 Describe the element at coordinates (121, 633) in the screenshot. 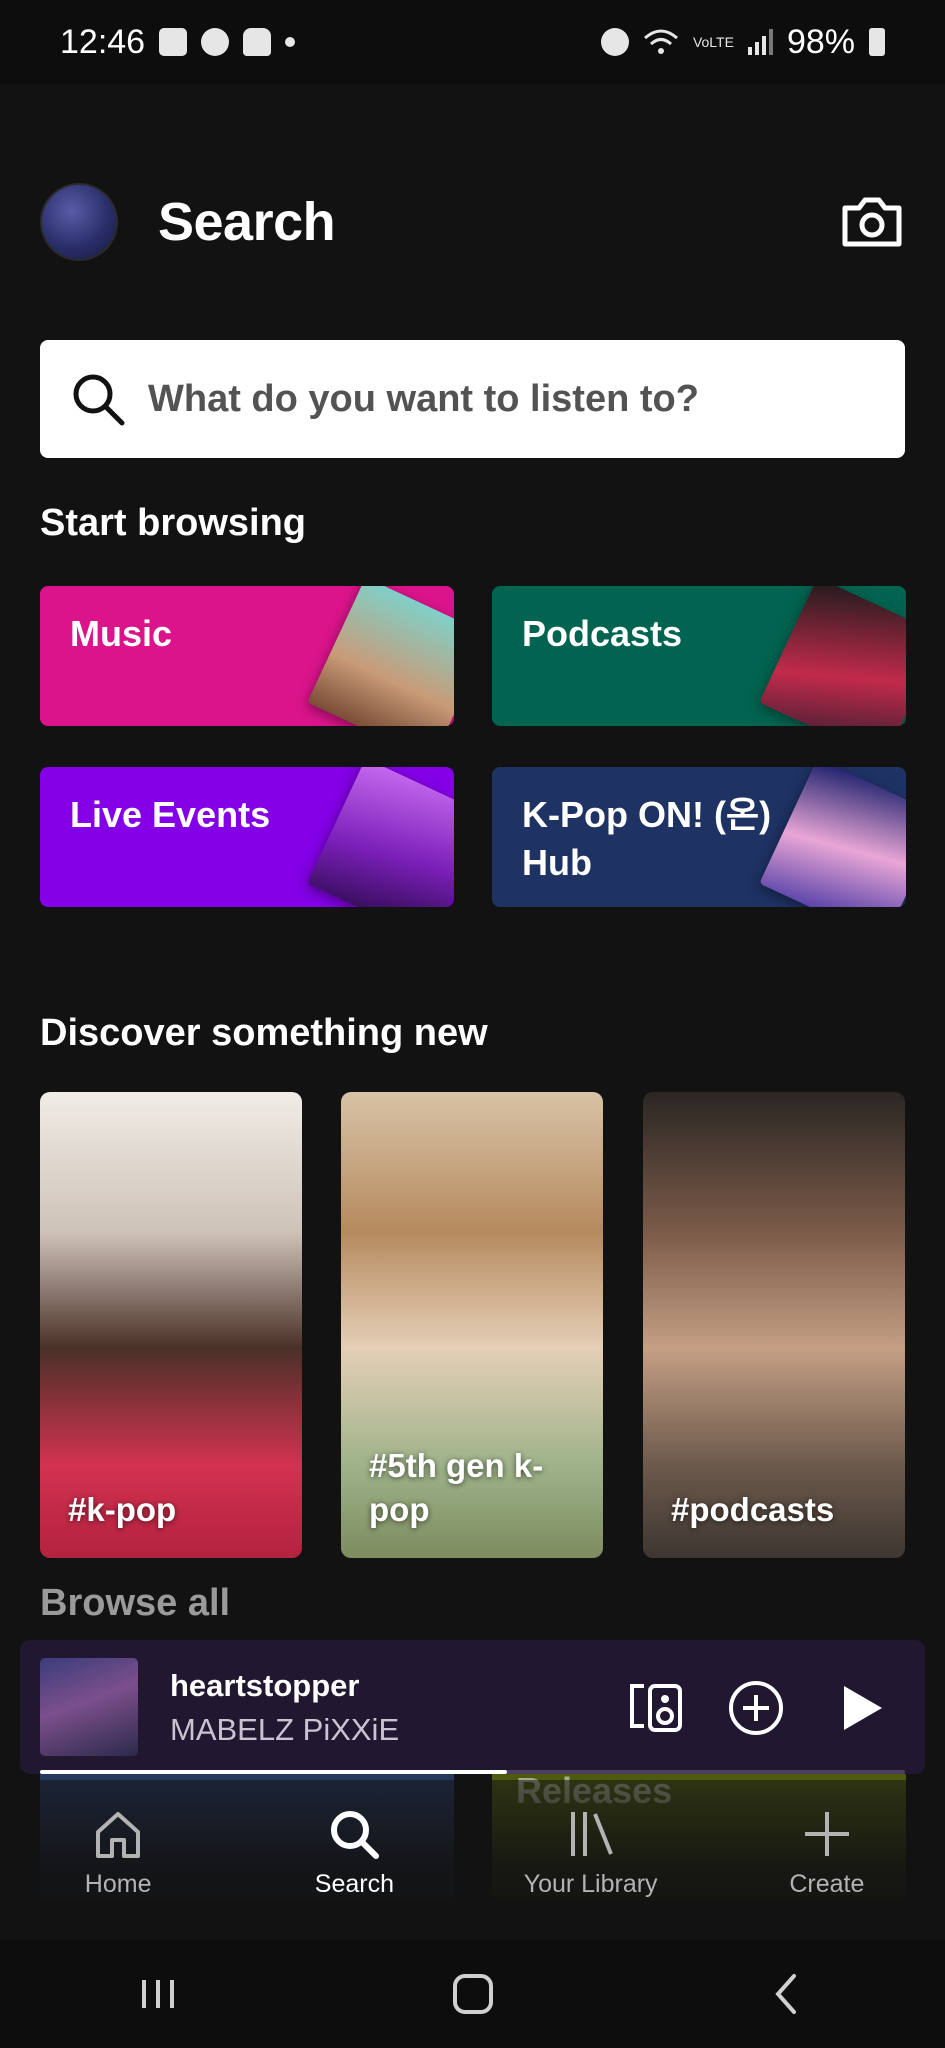

I see `tile-label: Music` at that location.